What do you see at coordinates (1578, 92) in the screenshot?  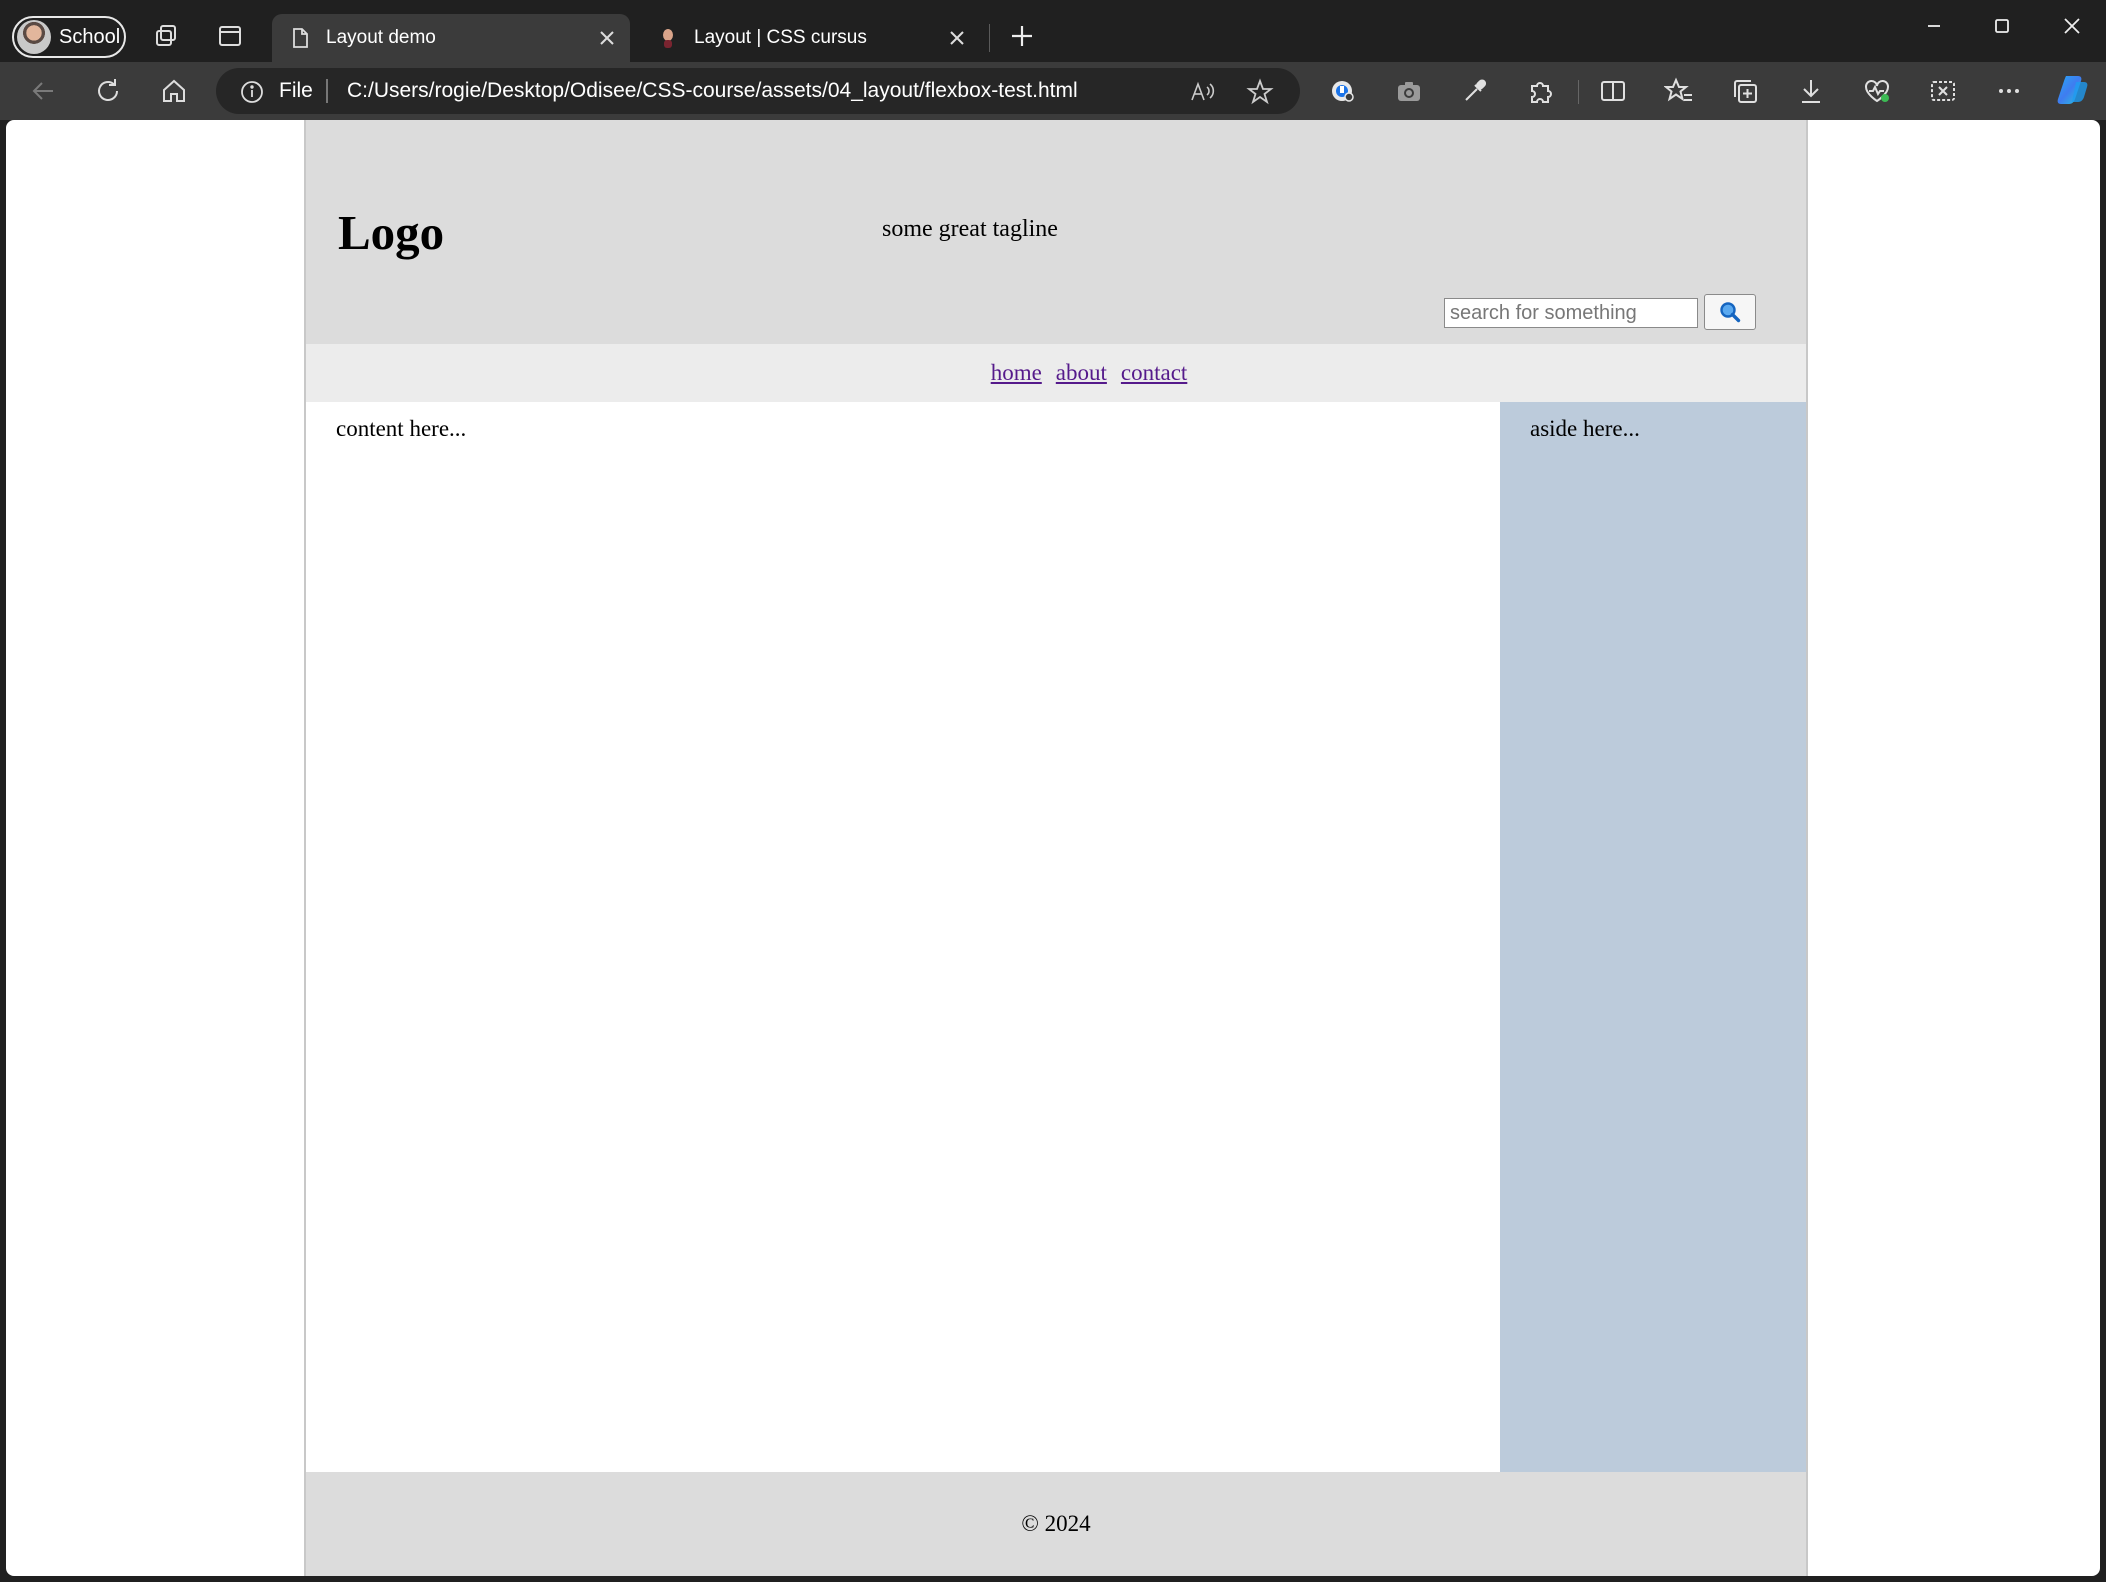 I see `toolbar-separator` at bounding box center [1578, 92].